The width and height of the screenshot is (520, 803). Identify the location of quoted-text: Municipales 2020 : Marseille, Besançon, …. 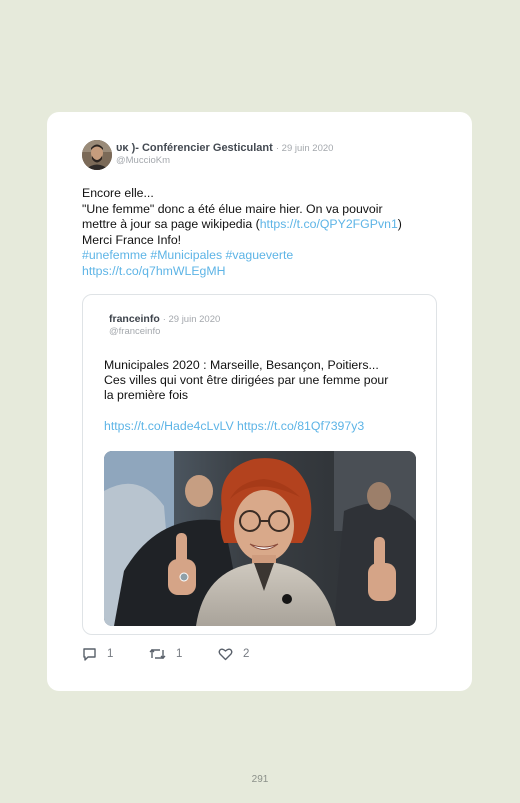
(264, 381).